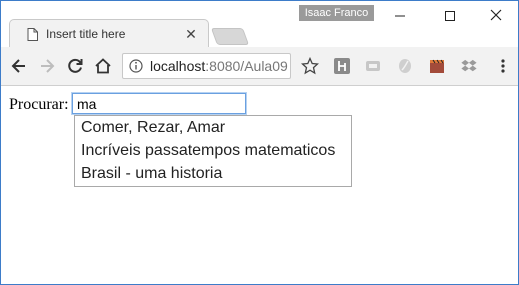  I want to click on extension-h-icon, so click(342, 66).